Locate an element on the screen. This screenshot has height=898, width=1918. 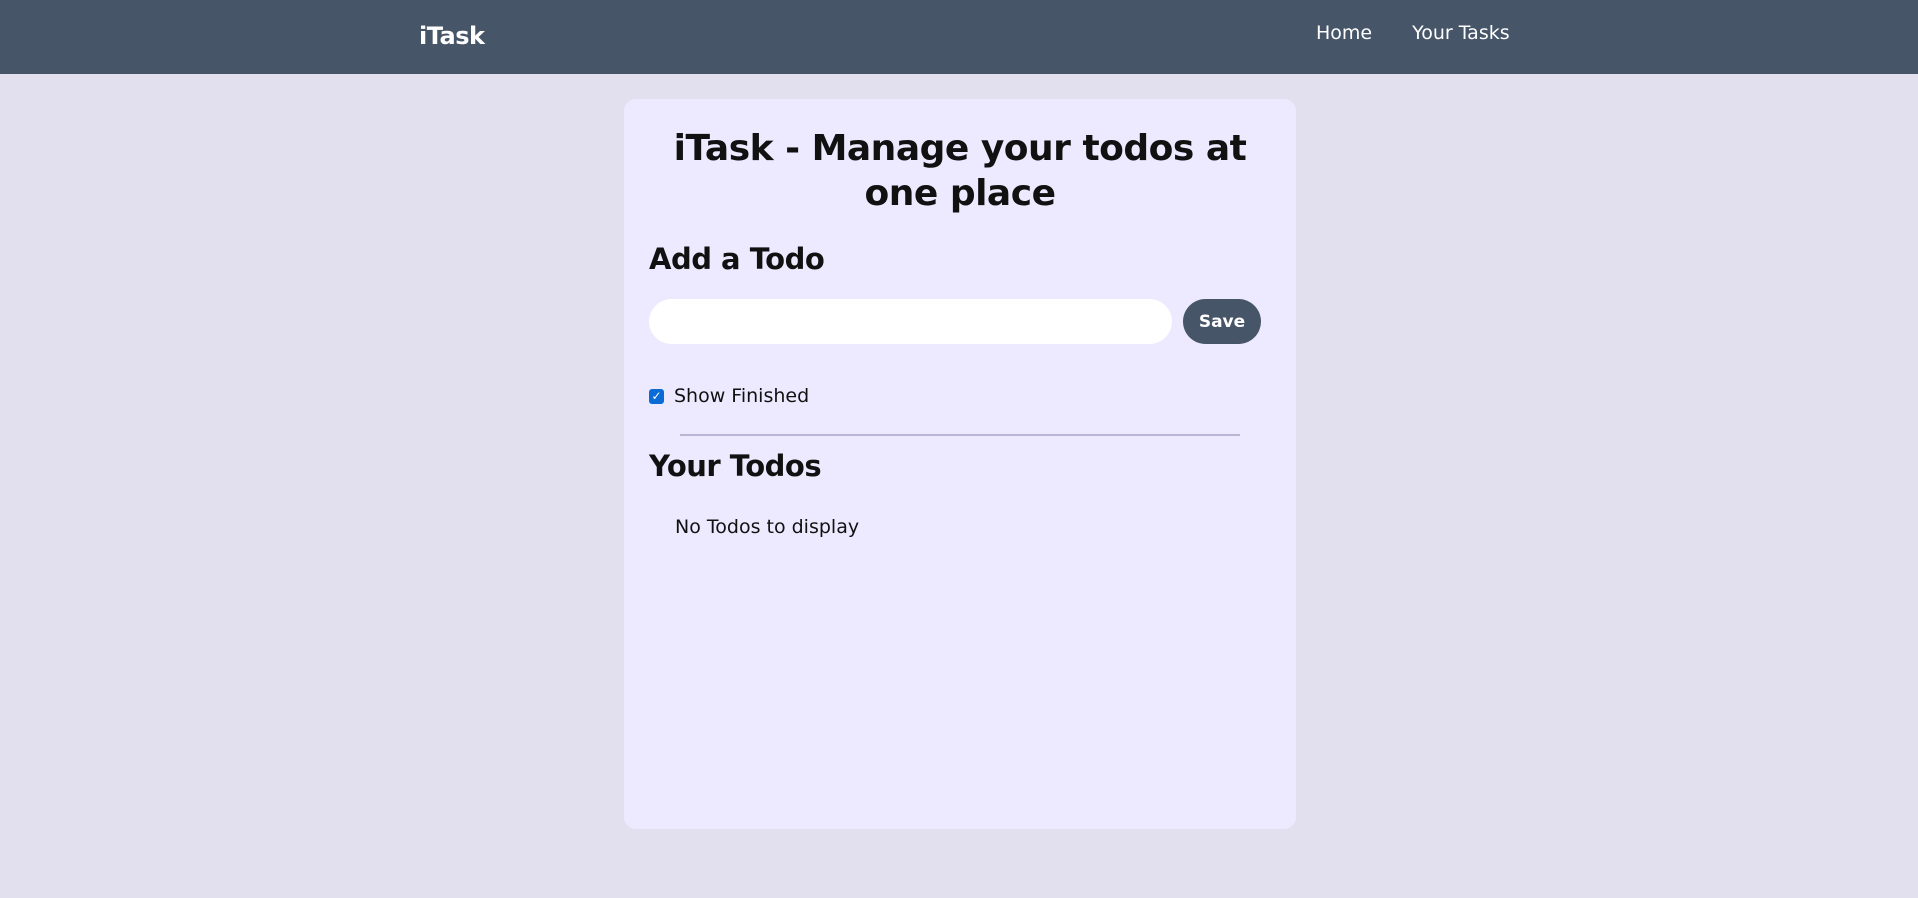
show-finished-toggle: ✓ Show Finished is located at coordinates (729, 396).